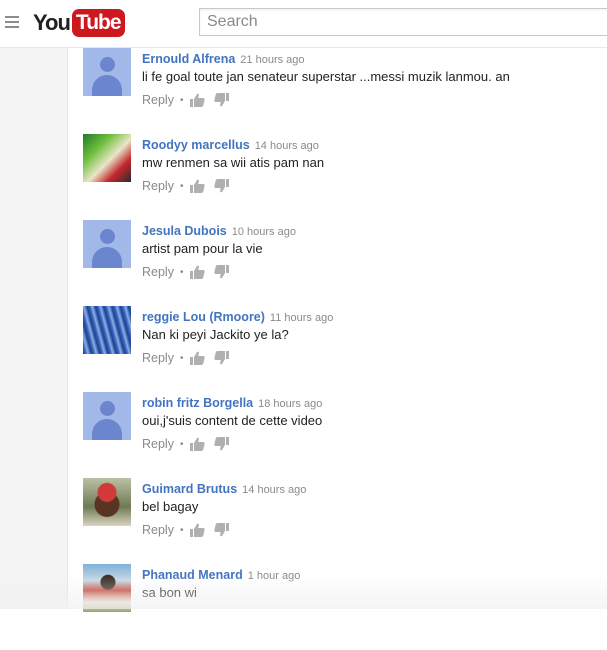 This screenshot has height=650, width=607. What do you see at coordinates (343, 607) in the screenshot?
I see `comment-item: Phanaud Menard 1 hour ago sa bon wi` at bounding box center [343, 607].